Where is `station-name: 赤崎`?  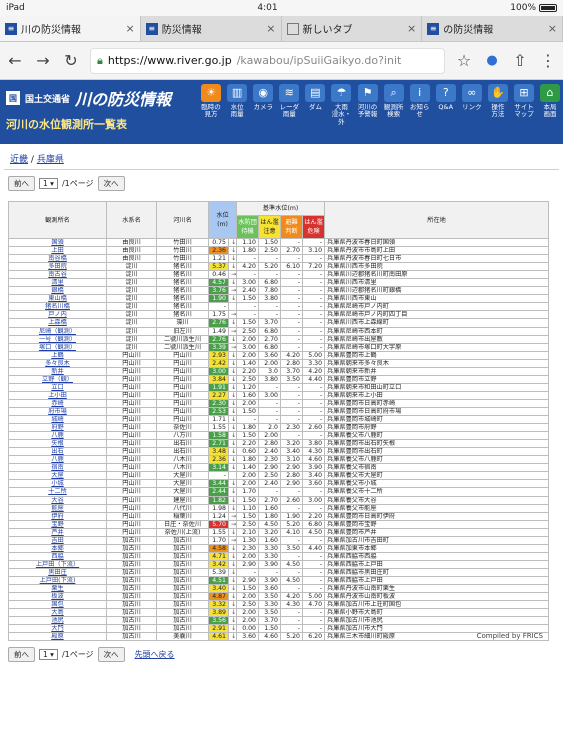 station-name: 赤崎 is located at coordinates (57, 403).